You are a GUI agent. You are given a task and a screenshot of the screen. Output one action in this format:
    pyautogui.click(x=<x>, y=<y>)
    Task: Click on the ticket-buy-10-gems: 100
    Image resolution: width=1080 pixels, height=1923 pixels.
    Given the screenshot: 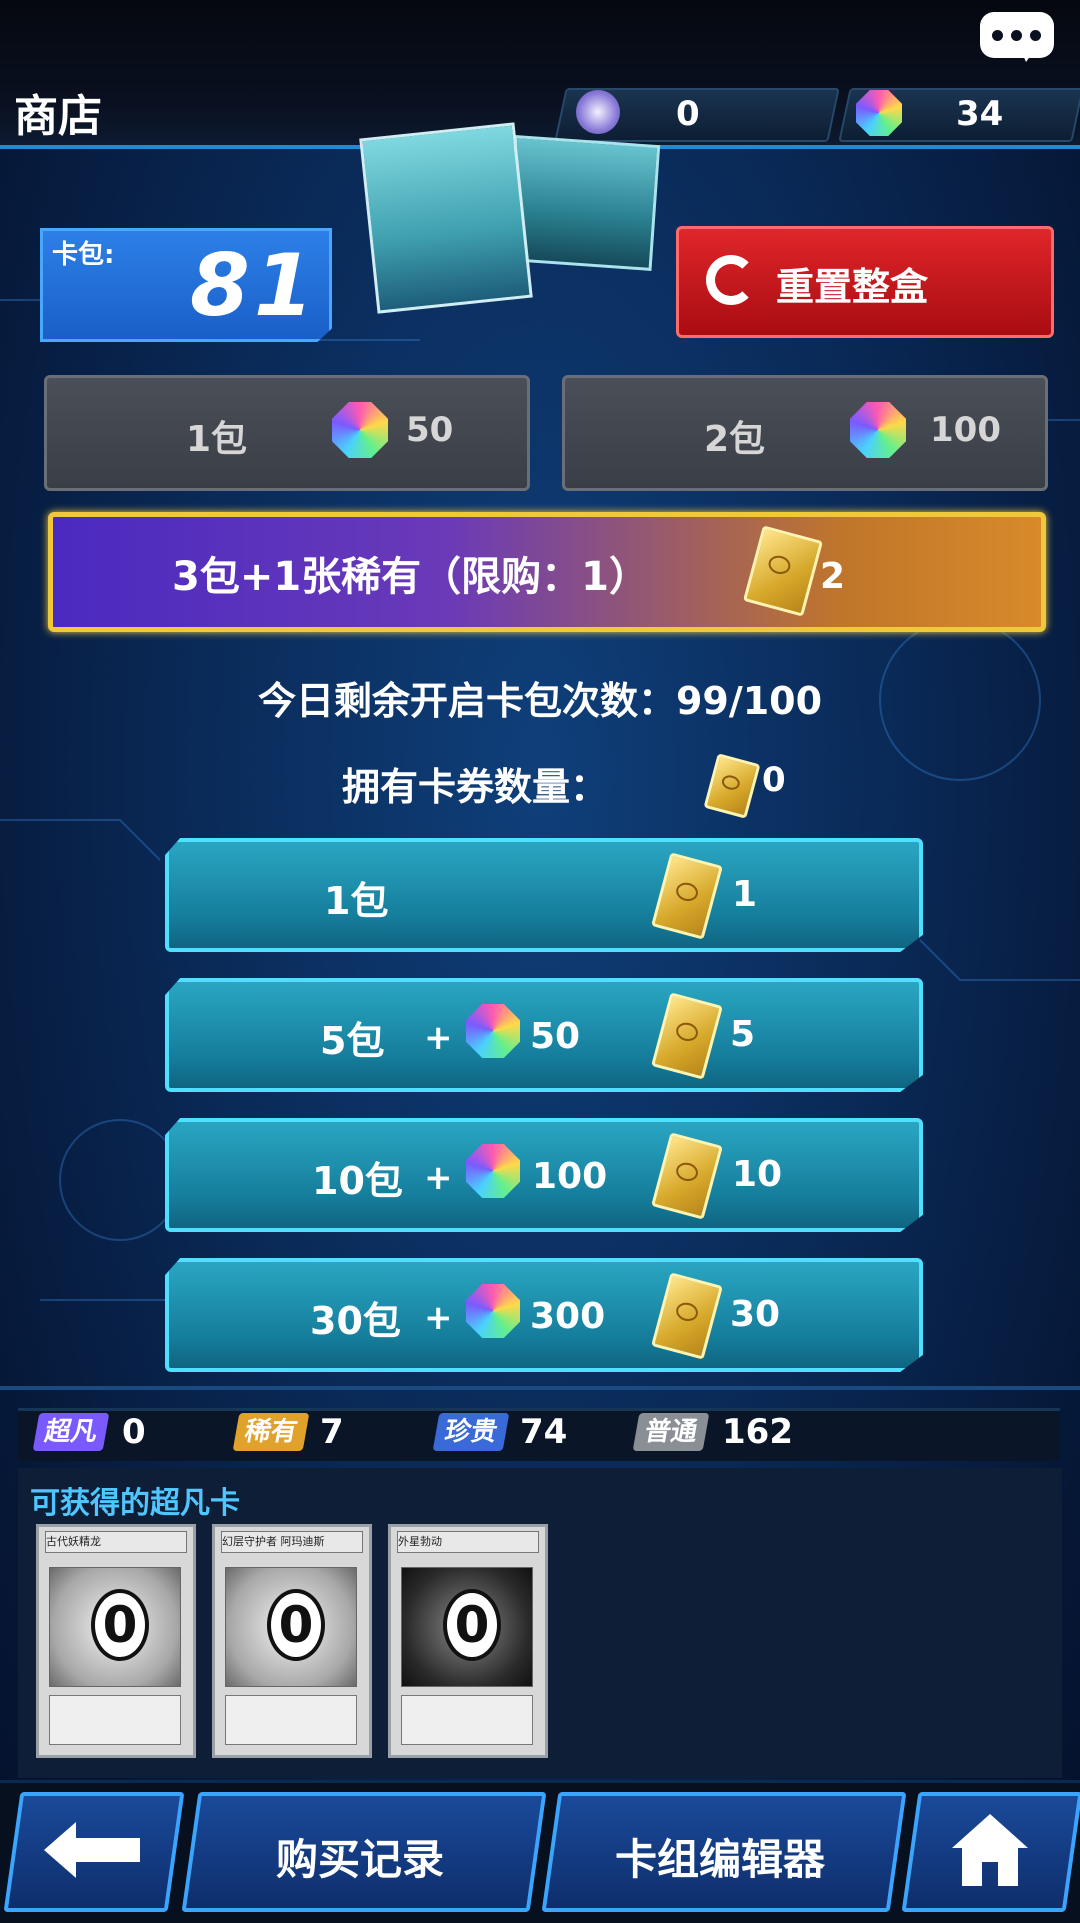 What is the action you would take?
    pyautogui.click(x=570, y=1176)
    